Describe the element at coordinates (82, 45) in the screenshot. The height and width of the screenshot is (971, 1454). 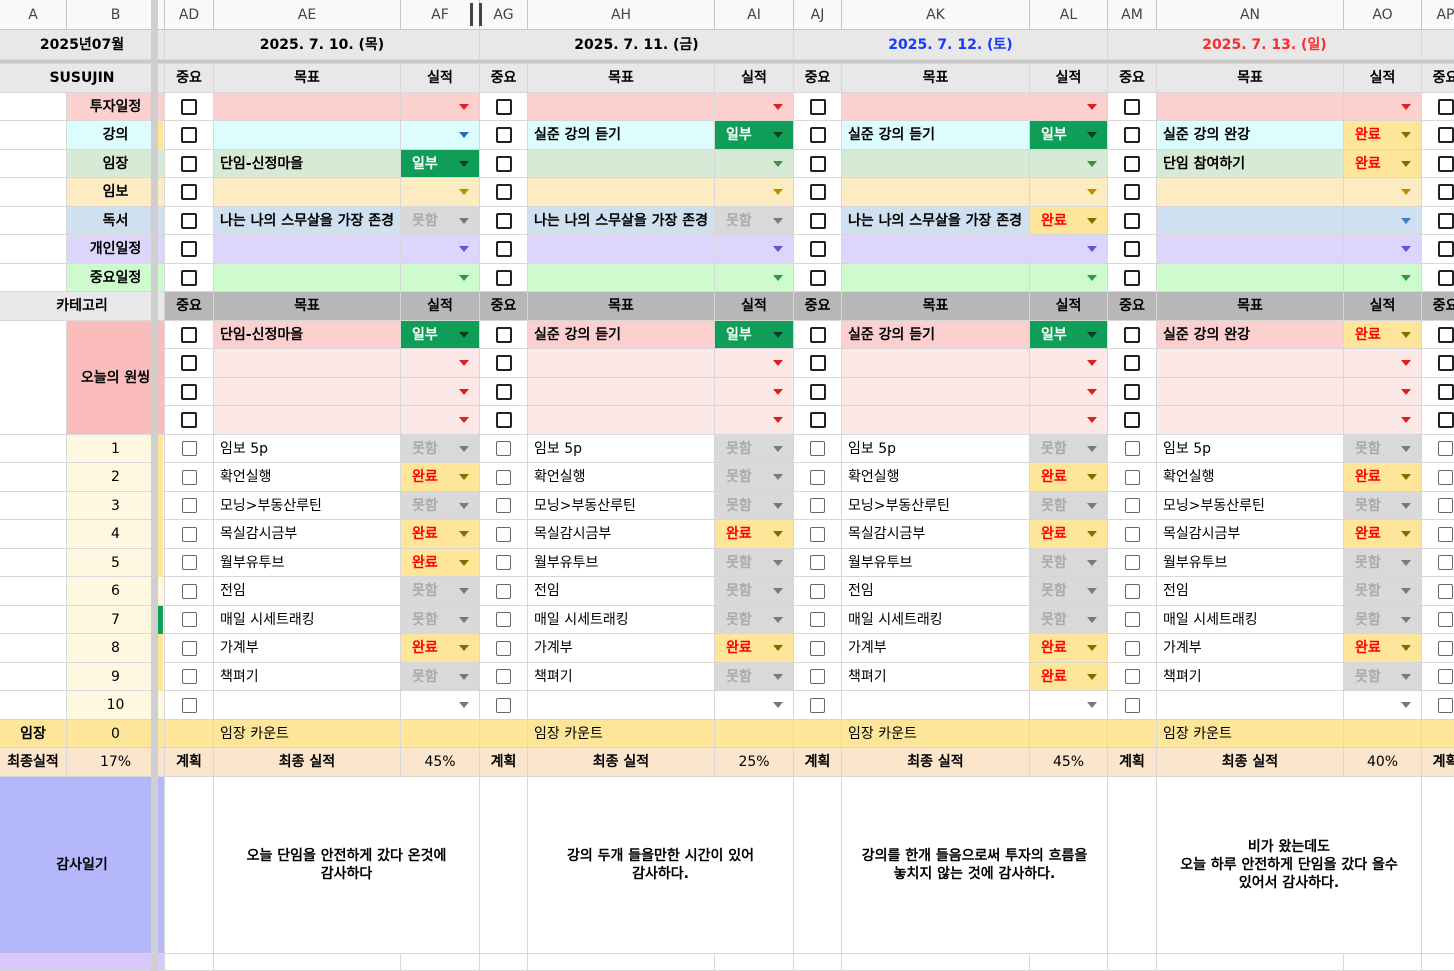
I see `month-title: 2025년07월` at that location.